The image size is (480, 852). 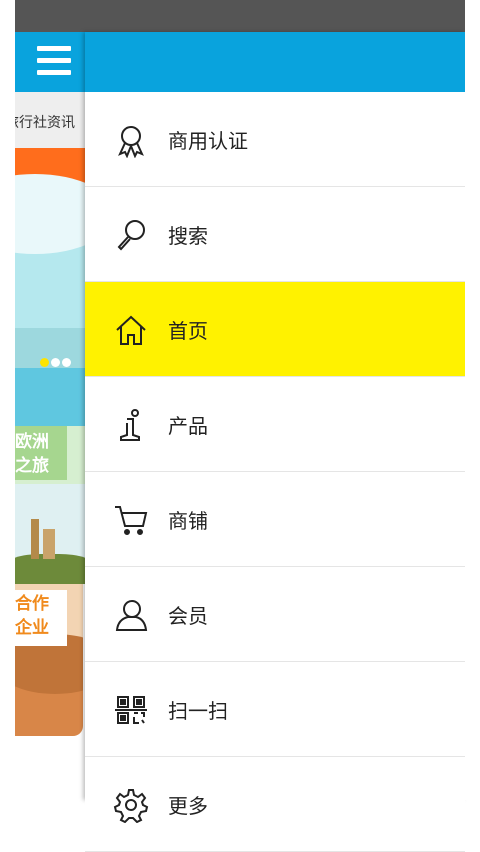 I want to click on menu-label: 商铺, so click(x=188, y=521).